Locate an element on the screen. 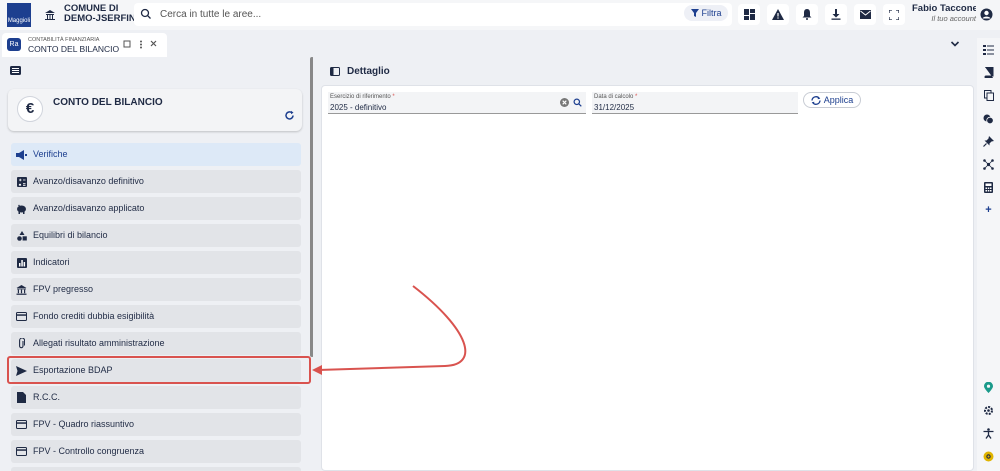 This screenshot has height=471, width=1000. fullscreen-icon is located at coordinates (894, 14).